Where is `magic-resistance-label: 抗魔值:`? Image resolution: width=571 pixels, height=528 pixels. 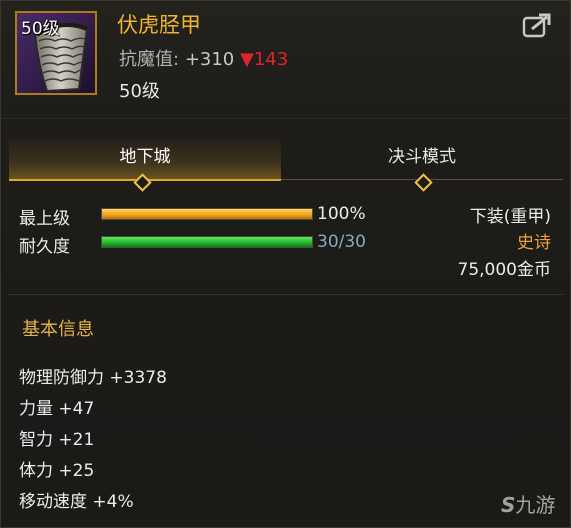 magic-resistance-label: 抗魔值: is located at coordinates (149, 59).